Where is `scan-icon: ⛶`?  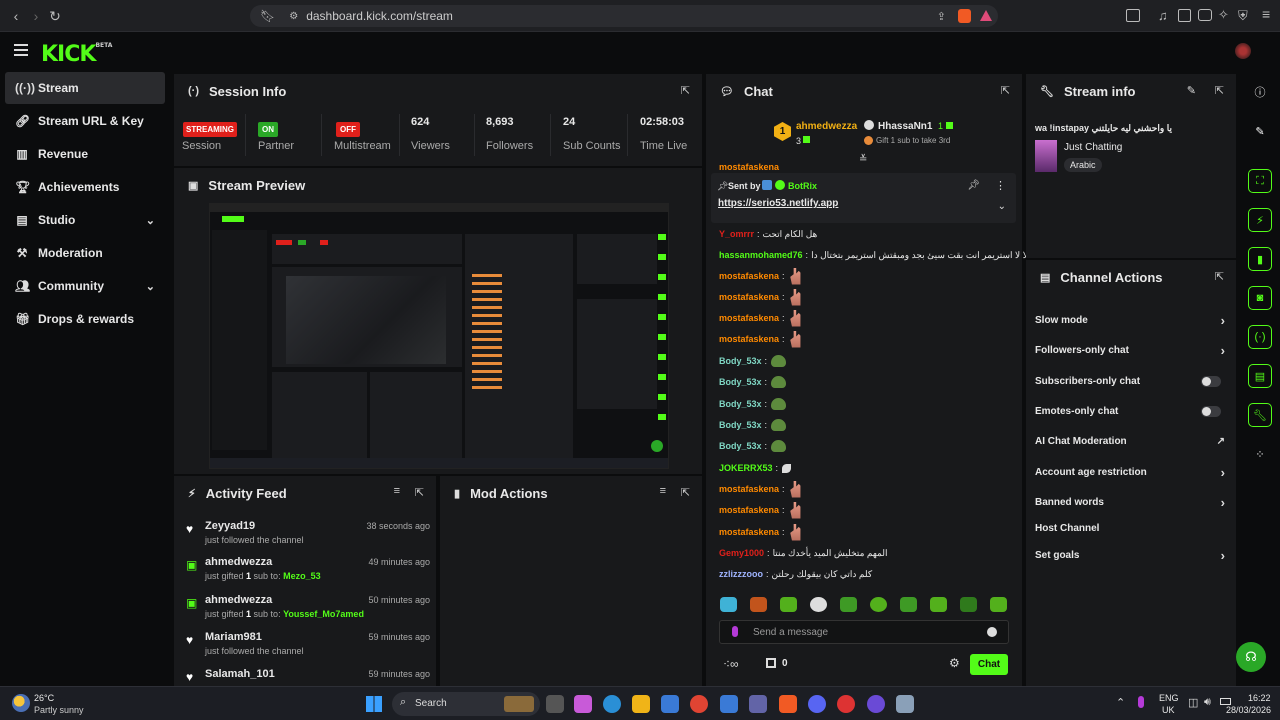
scan-icon: ⛶ is located at coordinates (1260, 181).